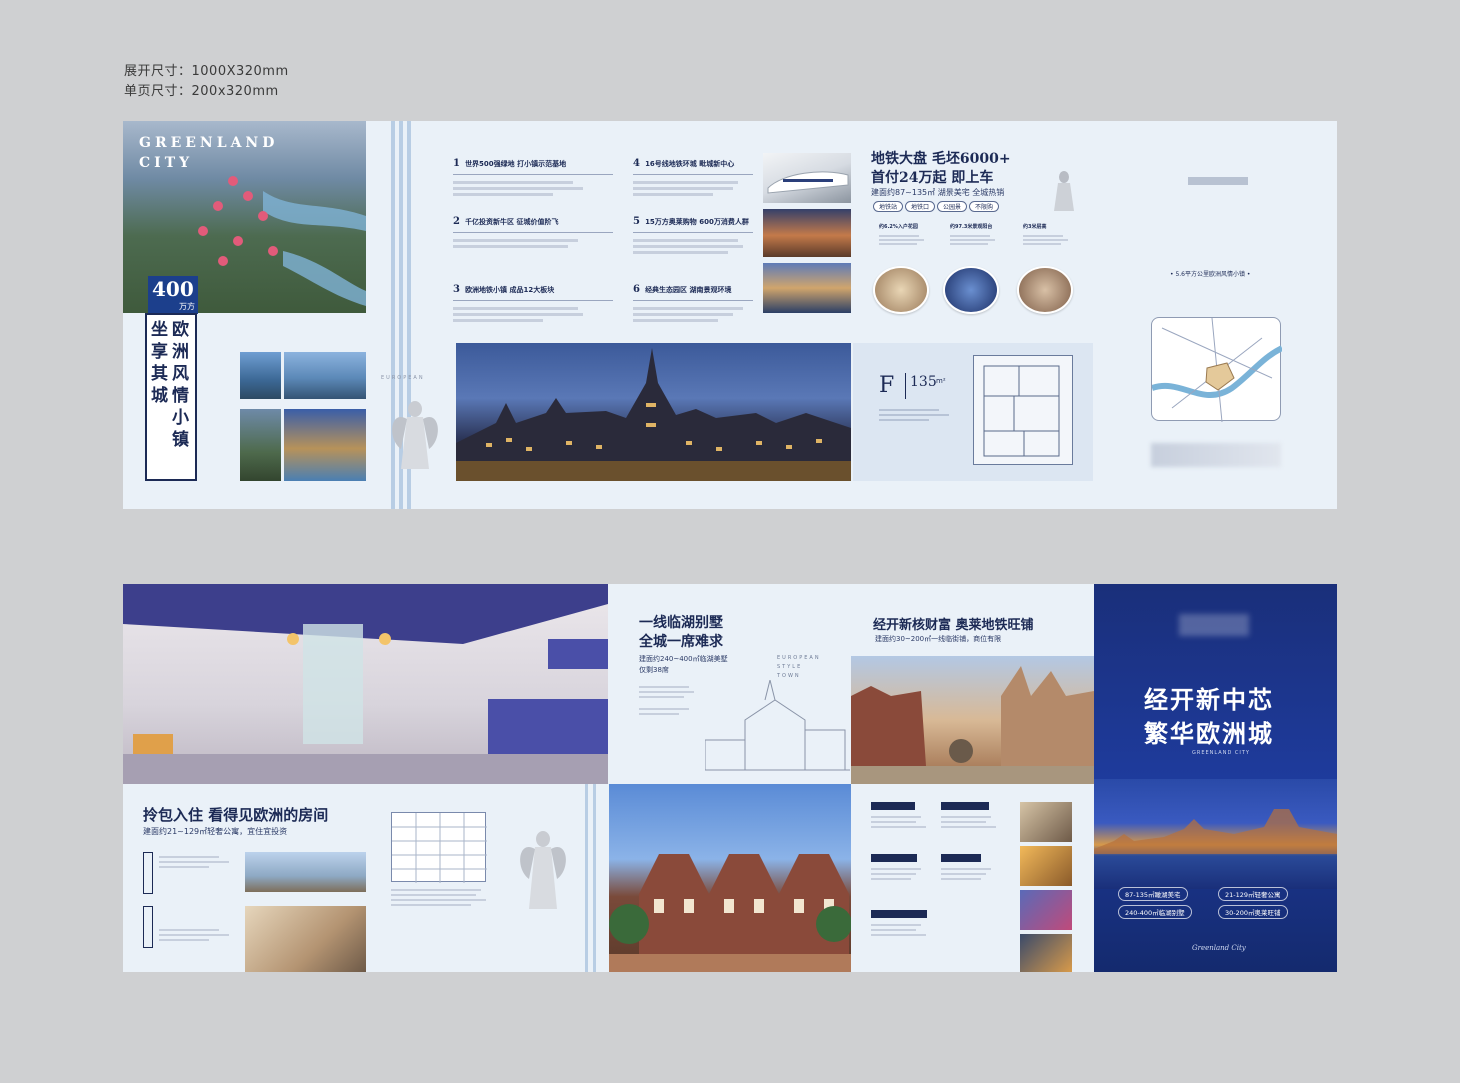  Describe the element at coordinates (1209, 733) in the screenshot. I see `cover-title-2: 繁华欧洲城` at that location.